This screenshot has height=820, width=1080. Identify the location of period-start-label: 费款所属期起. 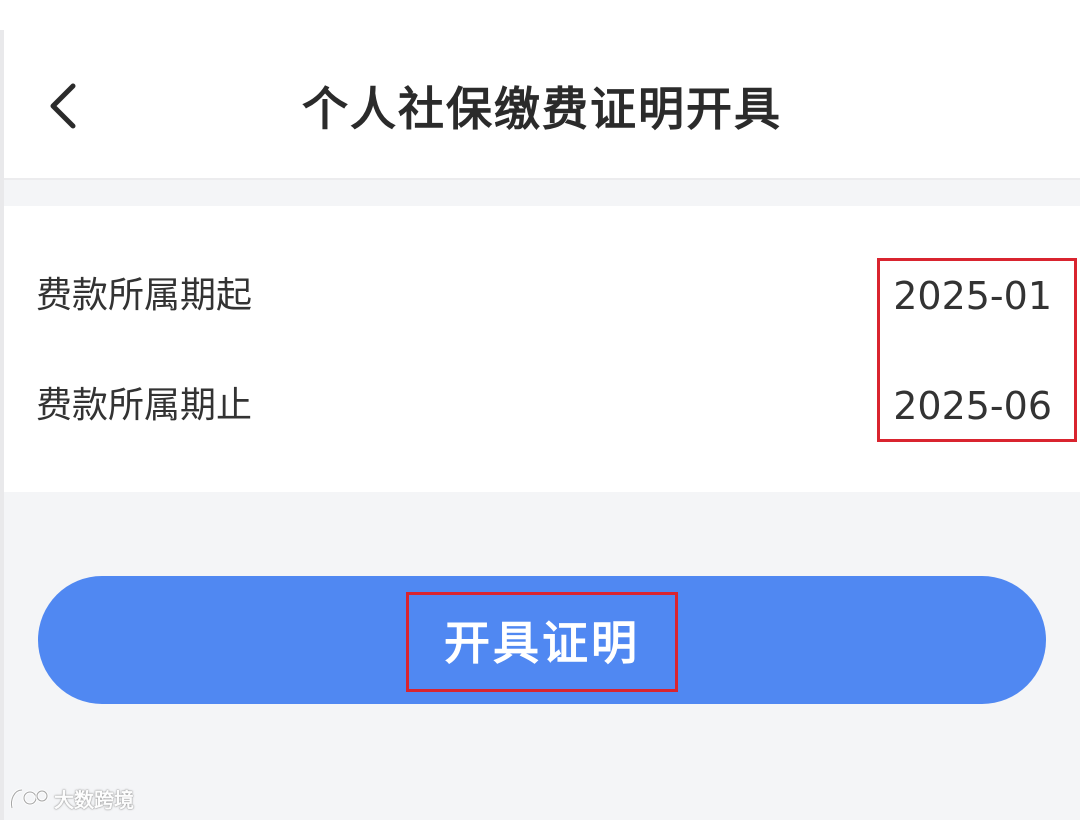
(144, 295).